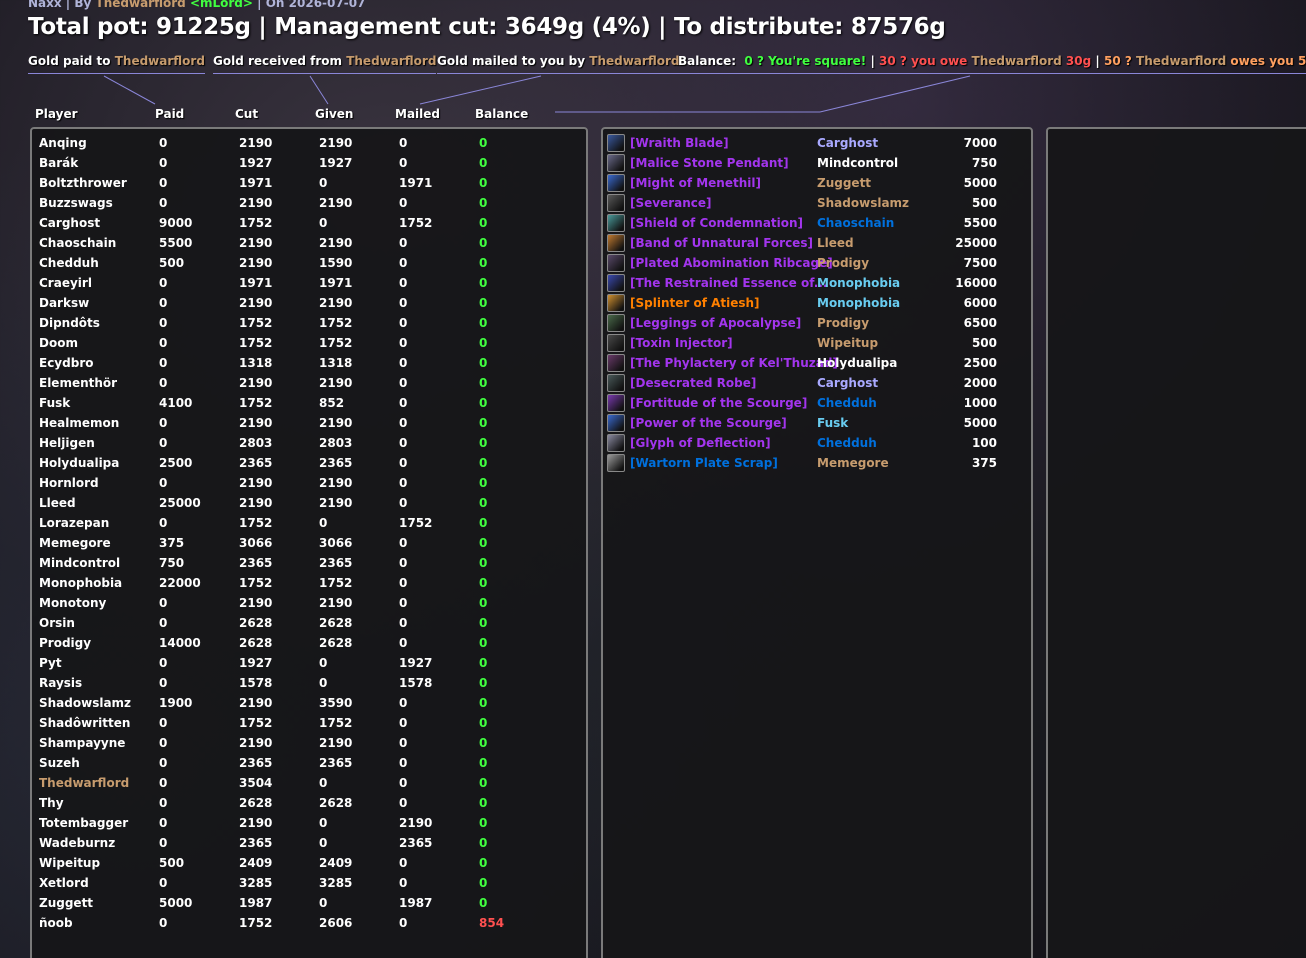  Describe the element at coordinates (718, 403) in the screenshot. I see `item-link: [Fortitude of the Scourge]` at that location.